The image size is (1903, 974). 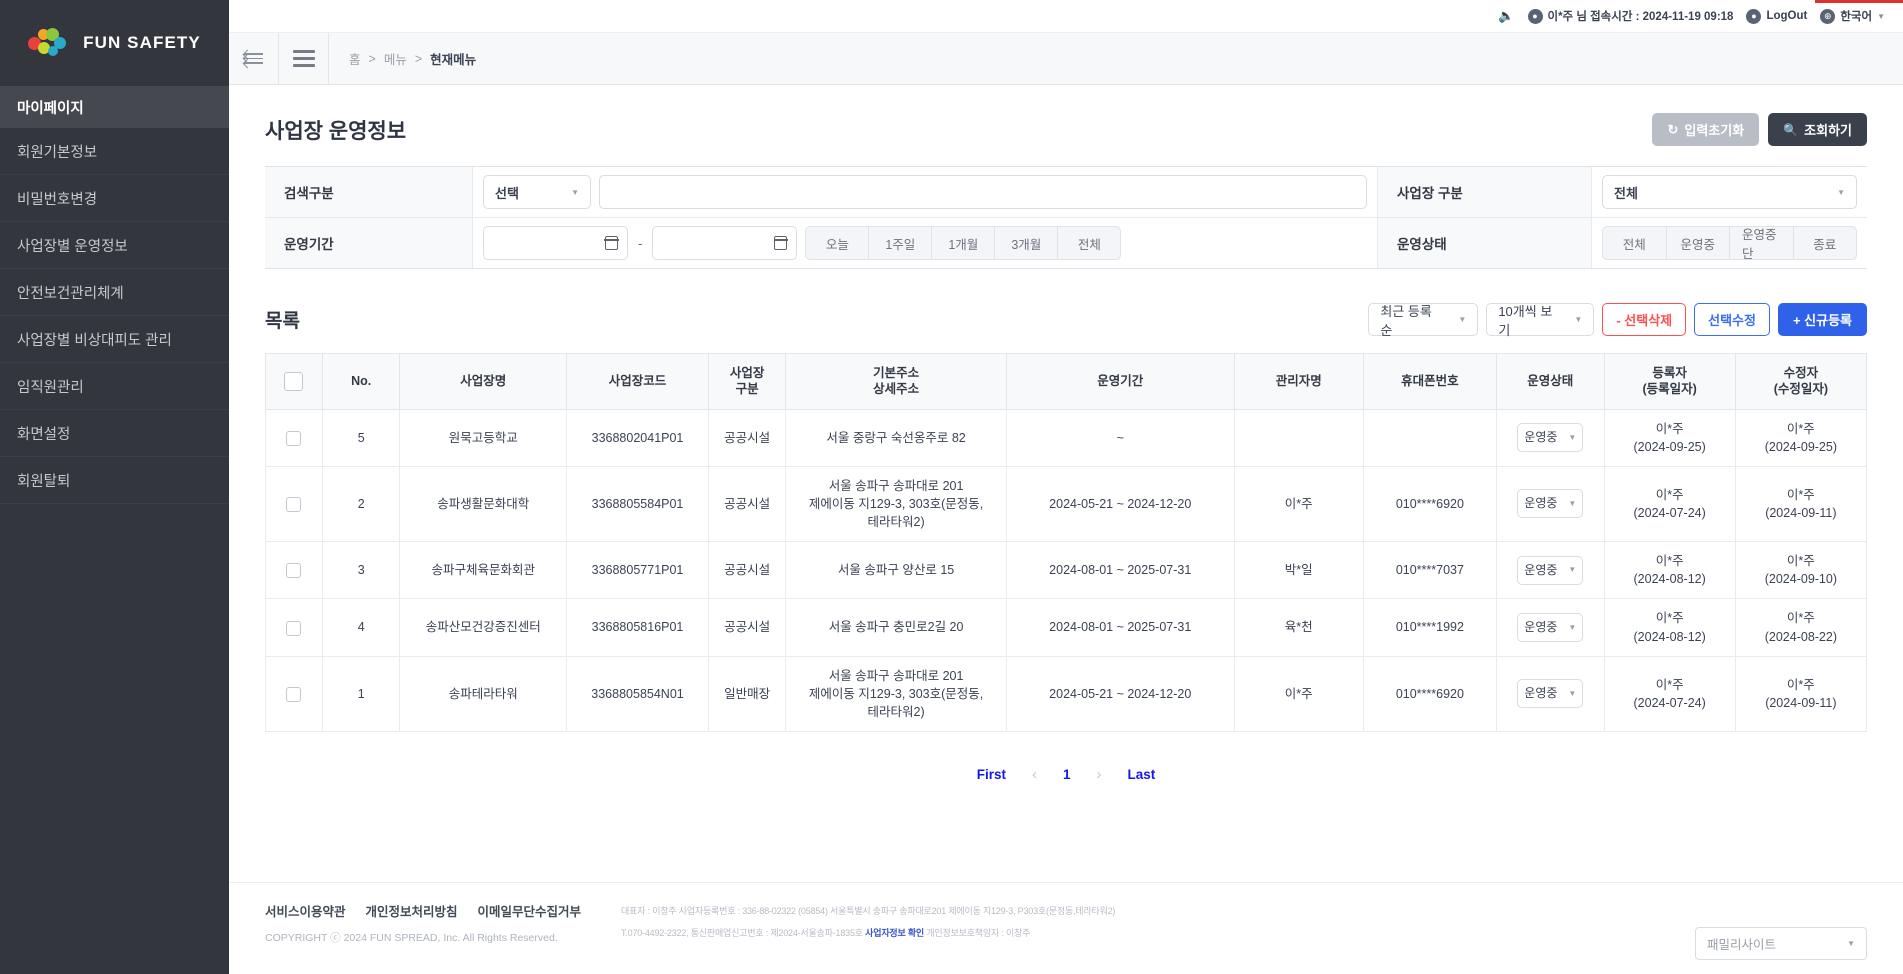 I want to click on new-register-button: + 신규등록, so click(x=1822, y=319).